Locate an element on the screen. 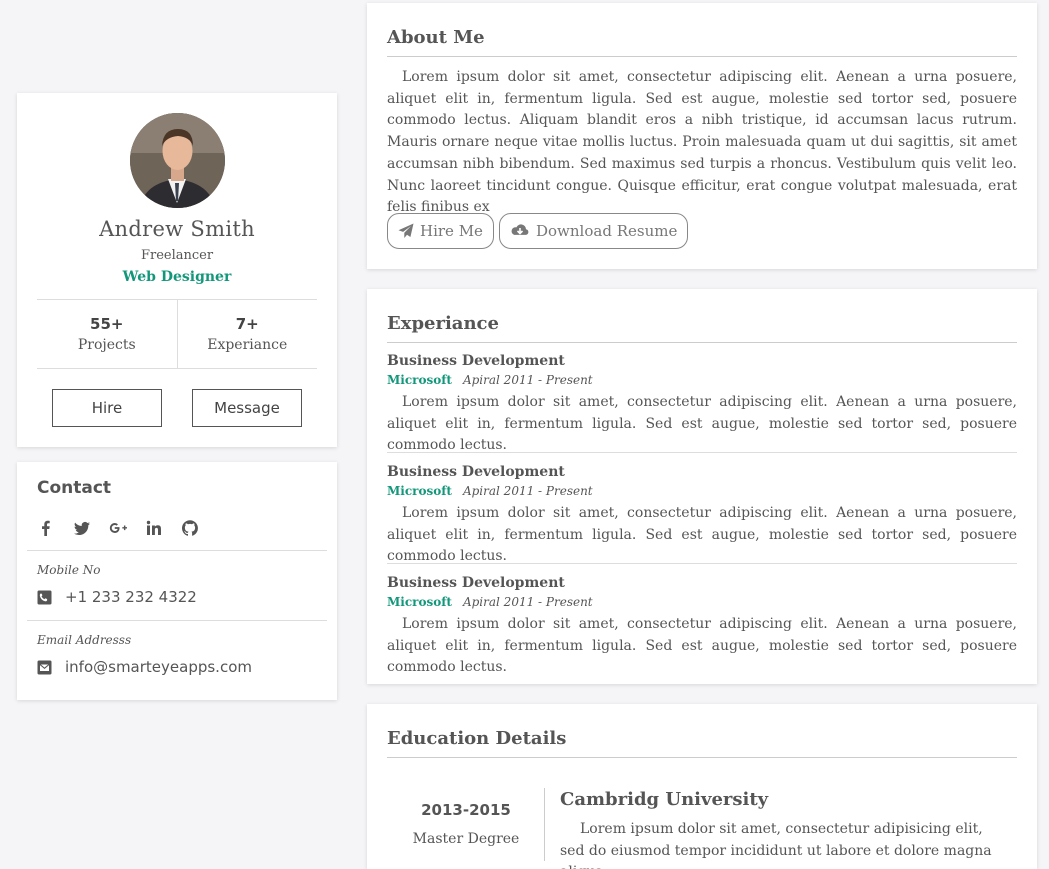 This screenshot has height=869, width=1049. social-links is located at coordinates (118, 528).